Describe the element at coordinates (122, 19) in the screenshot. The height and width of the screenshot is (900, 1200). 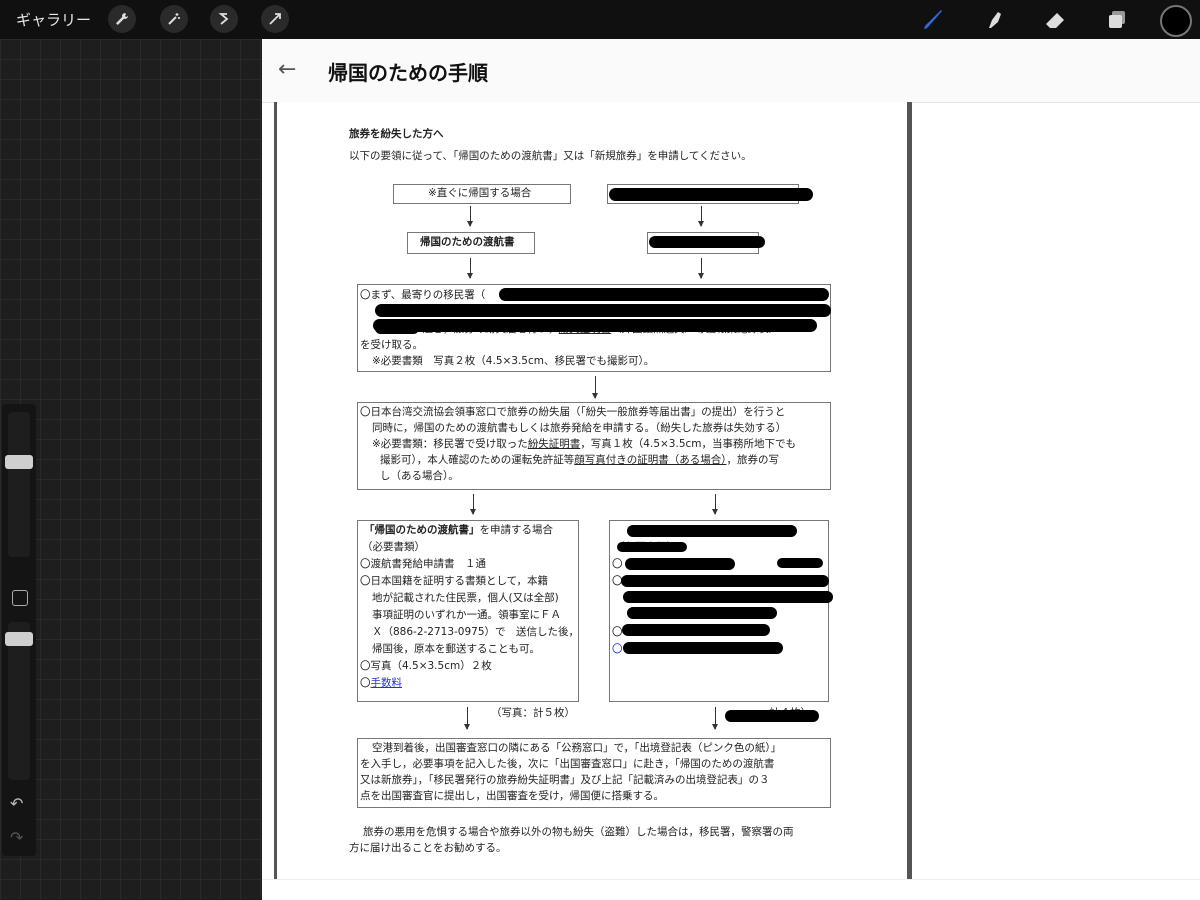
I see `wrench-icon` at that location.